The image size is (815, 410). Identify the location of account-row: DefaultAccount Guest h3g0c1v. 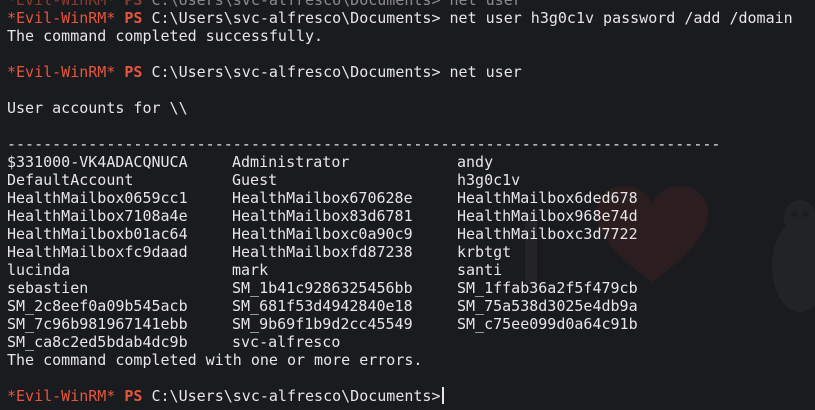
(411, 180).